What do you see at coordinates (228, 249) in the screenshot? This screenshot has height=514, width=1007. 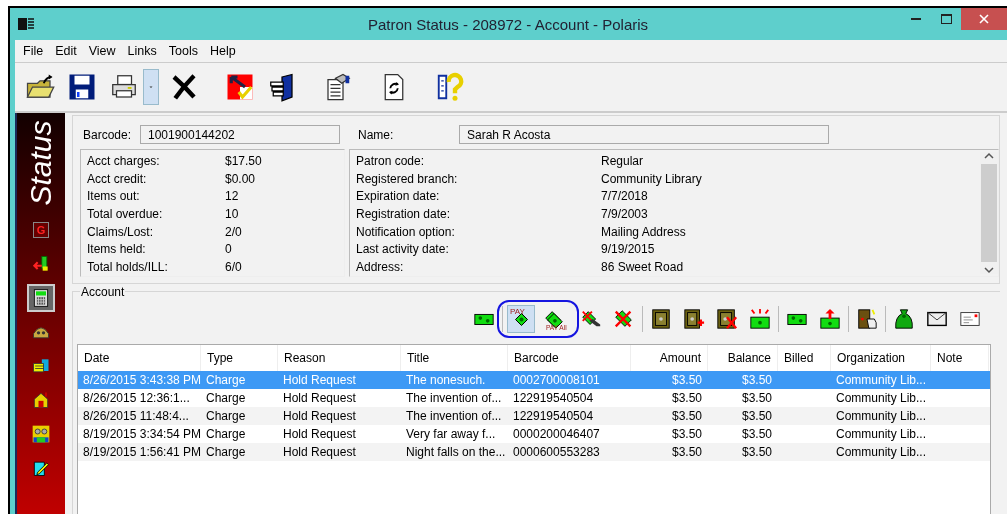 I see `info-value: 0` at bounding box center [228, 249].